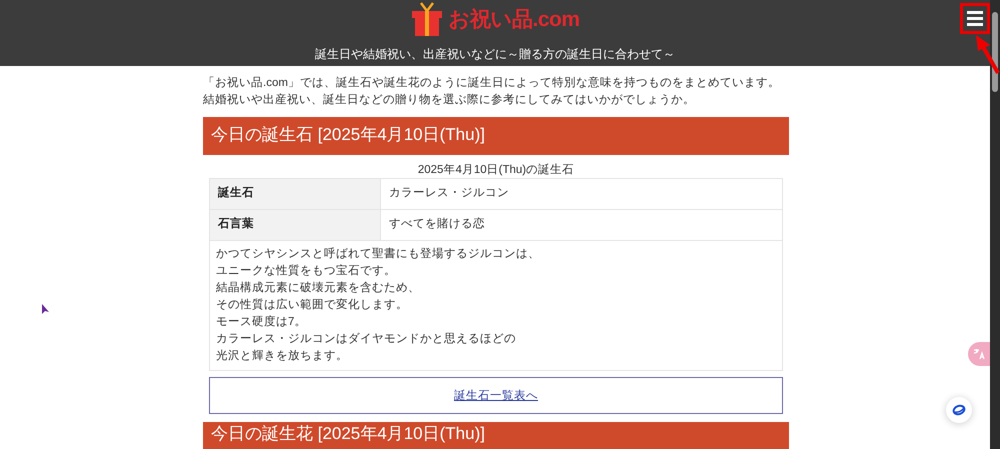 The image size is (1000, 449). I want to click on description-line: その性質は広い範囲で変化します。, so click(312, 305).